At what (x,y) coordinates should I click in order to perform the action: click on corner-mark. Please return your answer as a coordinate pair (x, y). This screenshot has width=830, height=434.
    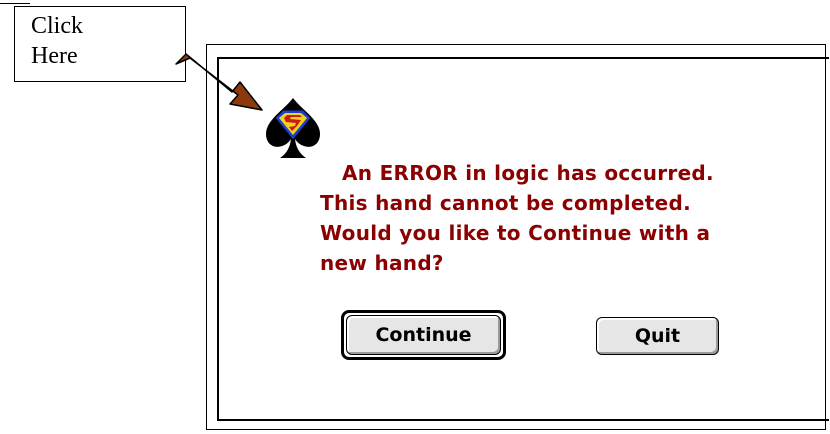
    Looking at the image, I should click on (15, 2).